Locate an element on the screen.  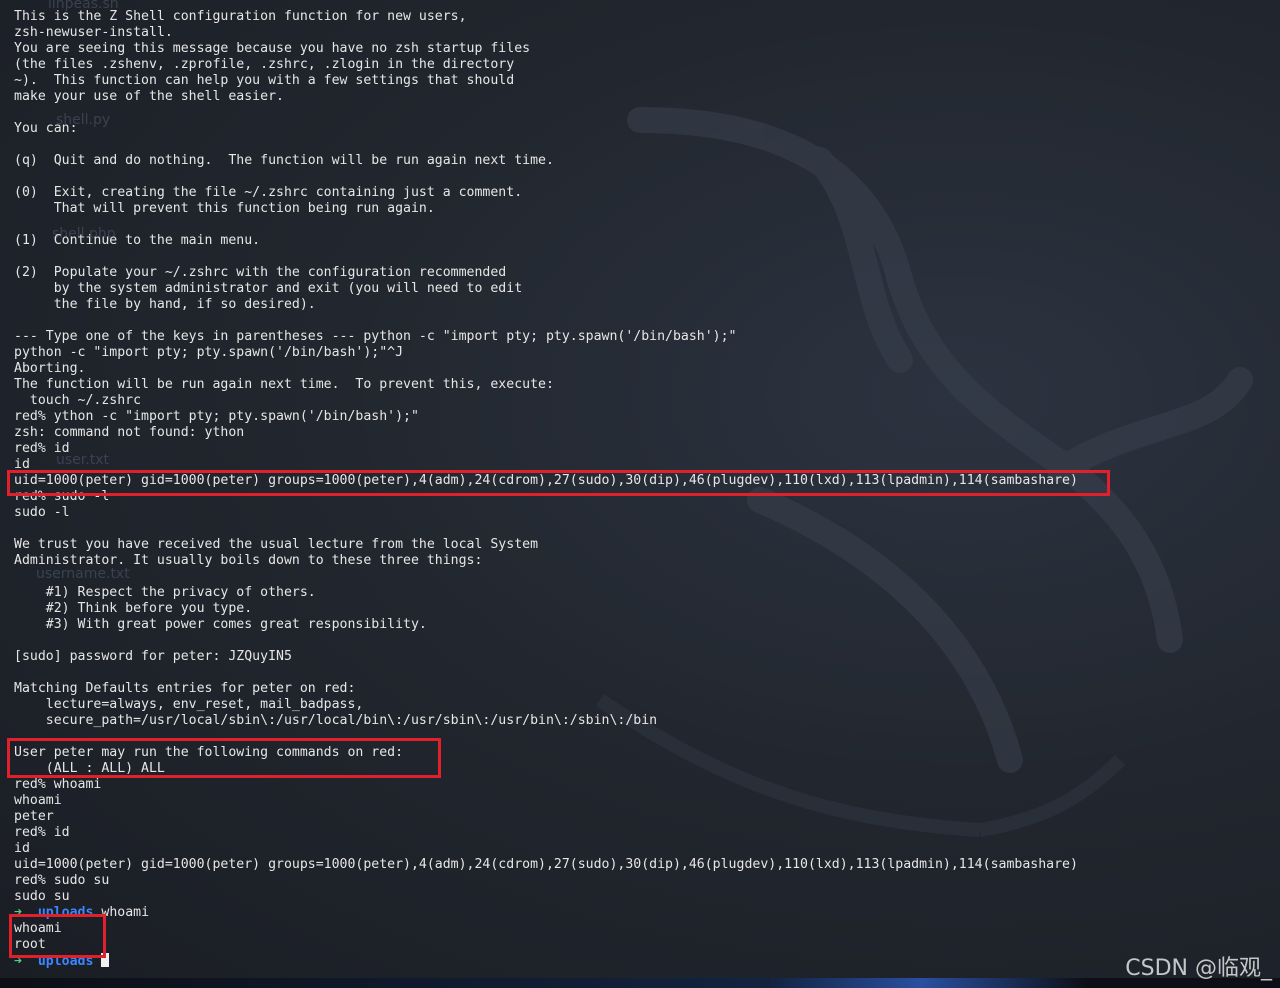
terminal-line: #1) Respect the privacy of others. is located at coordinates (165, 592).